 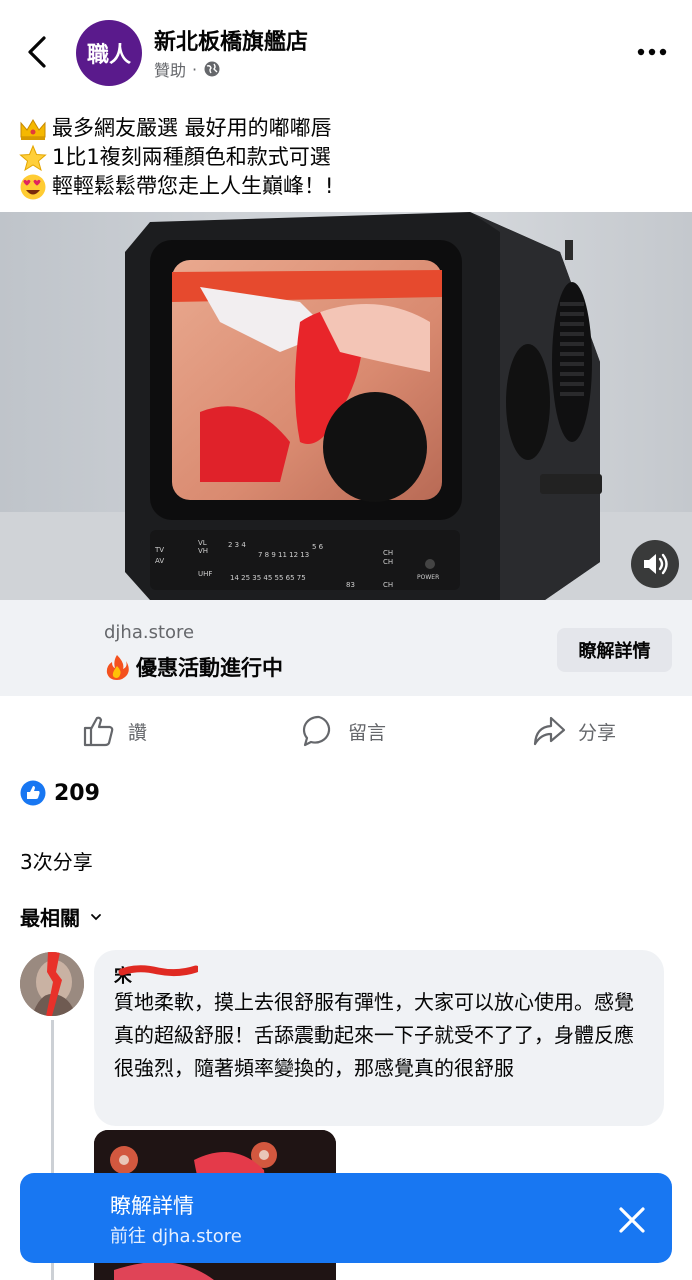 What do you see at coordinates (170, 70) in the screenshot?
I see `sponsored-text: 贊助` at bounding box center [170, 70].